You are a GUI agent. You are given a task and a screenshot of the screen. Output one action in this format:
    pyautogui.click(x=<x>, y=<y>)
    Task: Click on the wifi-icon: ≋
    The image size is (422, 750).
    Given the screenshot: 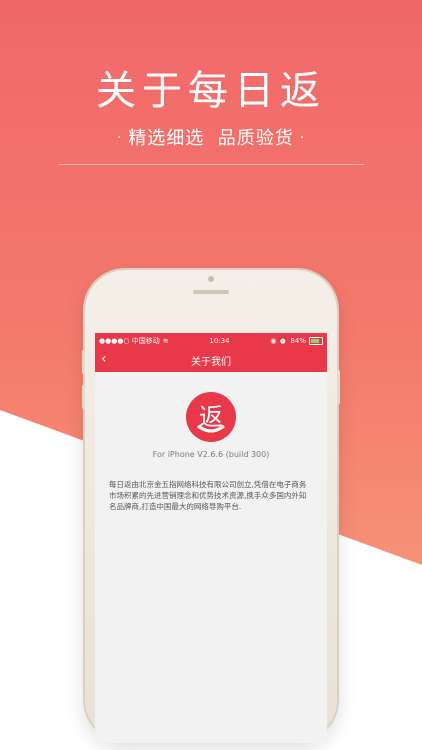 What is the action you would take?
    pyautogui.click(x=165, y=340)
    